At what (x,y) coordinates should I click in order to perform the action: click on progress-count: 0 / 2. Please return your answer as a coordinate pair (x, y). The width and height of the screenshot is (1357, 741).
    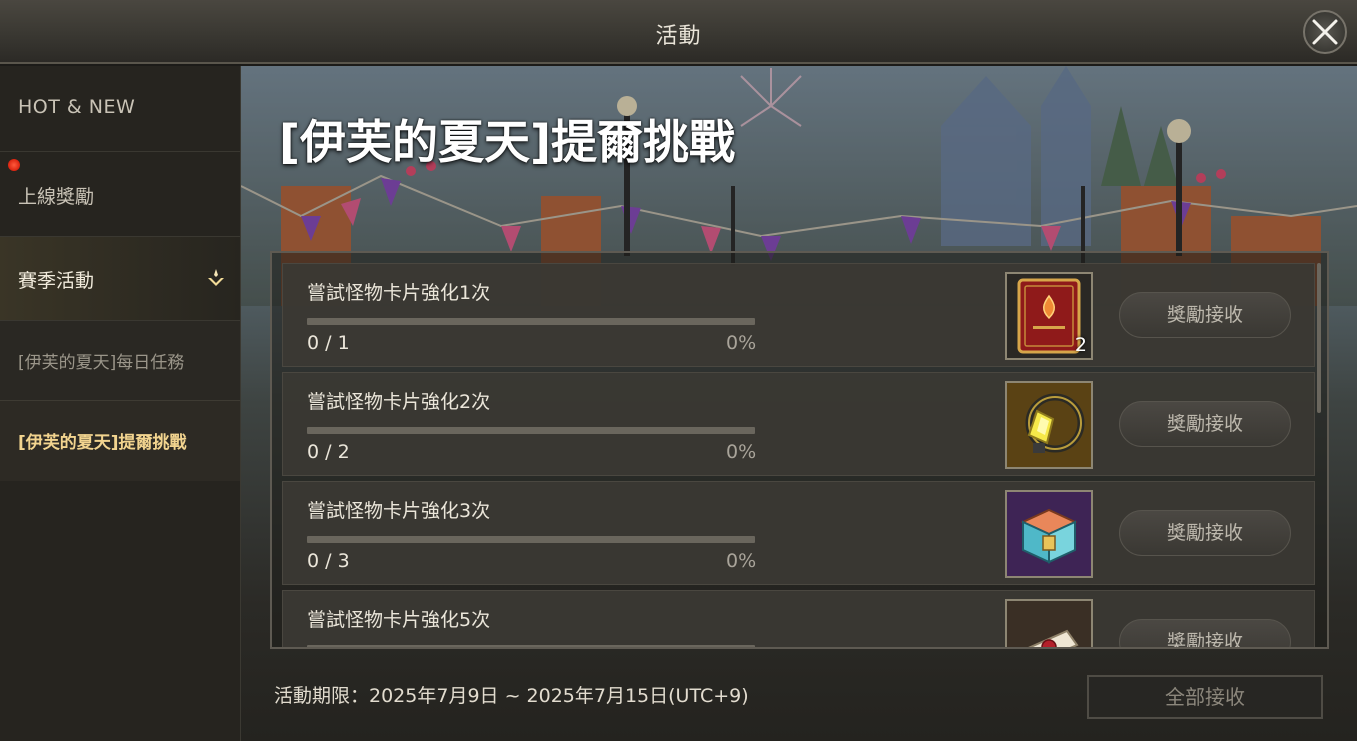
    Looking at the image, I should click on (328, 452).